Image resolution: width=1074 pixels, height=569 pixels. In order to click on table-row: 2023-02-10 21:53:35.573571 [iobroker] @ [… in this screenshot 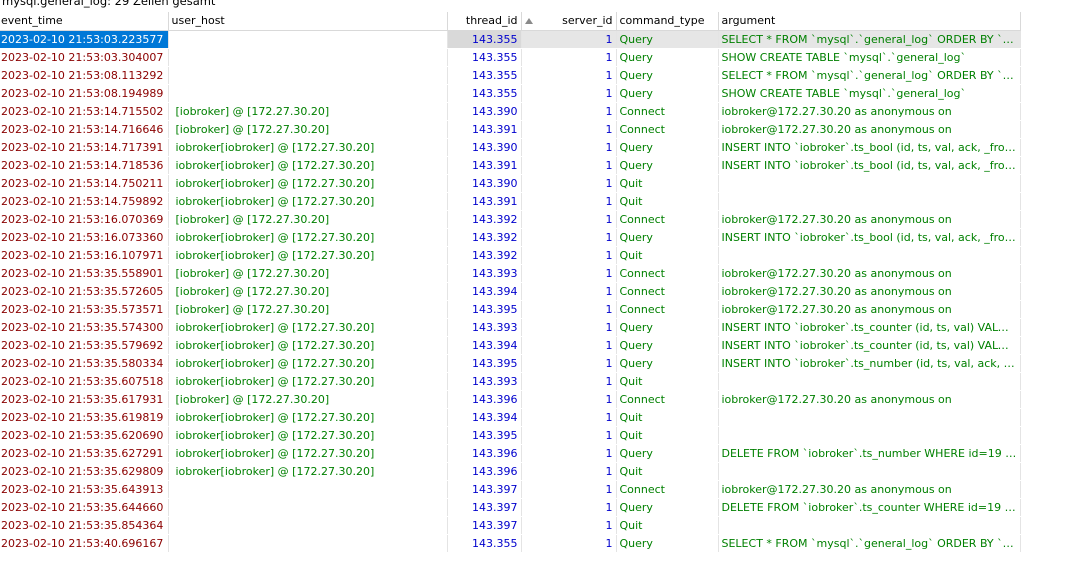, I will do `click(510, 309)`.